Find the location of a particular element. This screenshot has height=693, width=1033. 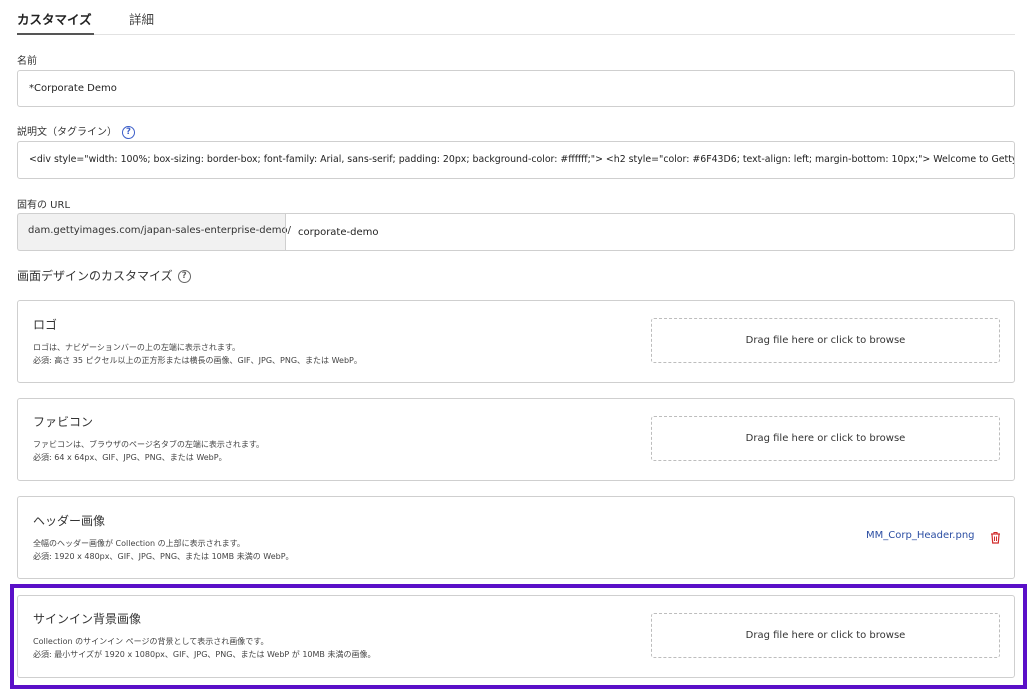

url-slug-input: corporate-demo is located at coordinates (650, 232).